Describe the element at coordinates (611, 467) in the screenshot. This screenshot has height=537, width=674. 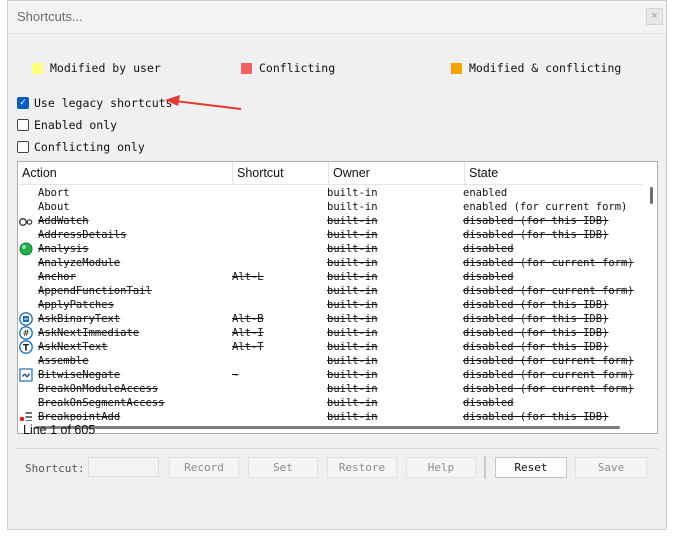
I see `save-button: Save` at that location.